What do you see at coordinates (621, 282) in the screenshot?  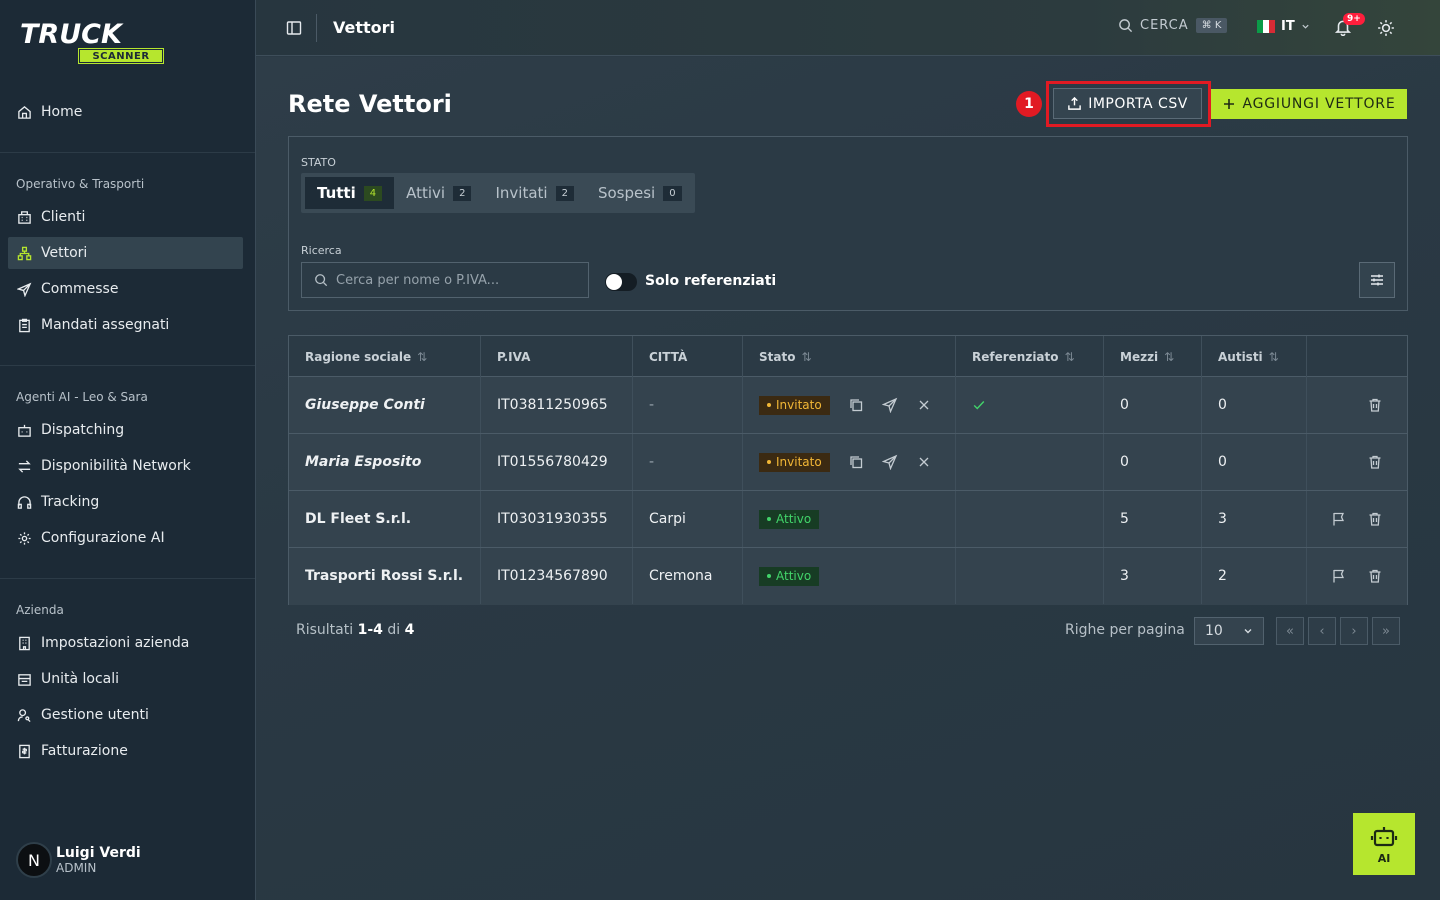 I see `referenced-only-toggle` at bounding box center [621, 282].